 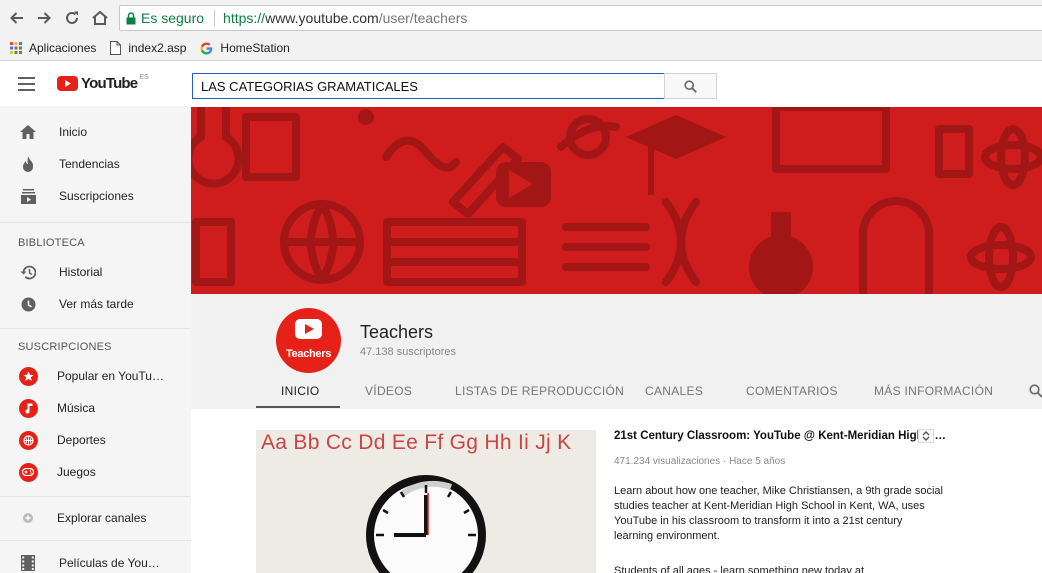 What do you see at coordinates (27, 84) in the screenshot?
I see `menu-icon` at bounding box center [27, 84].